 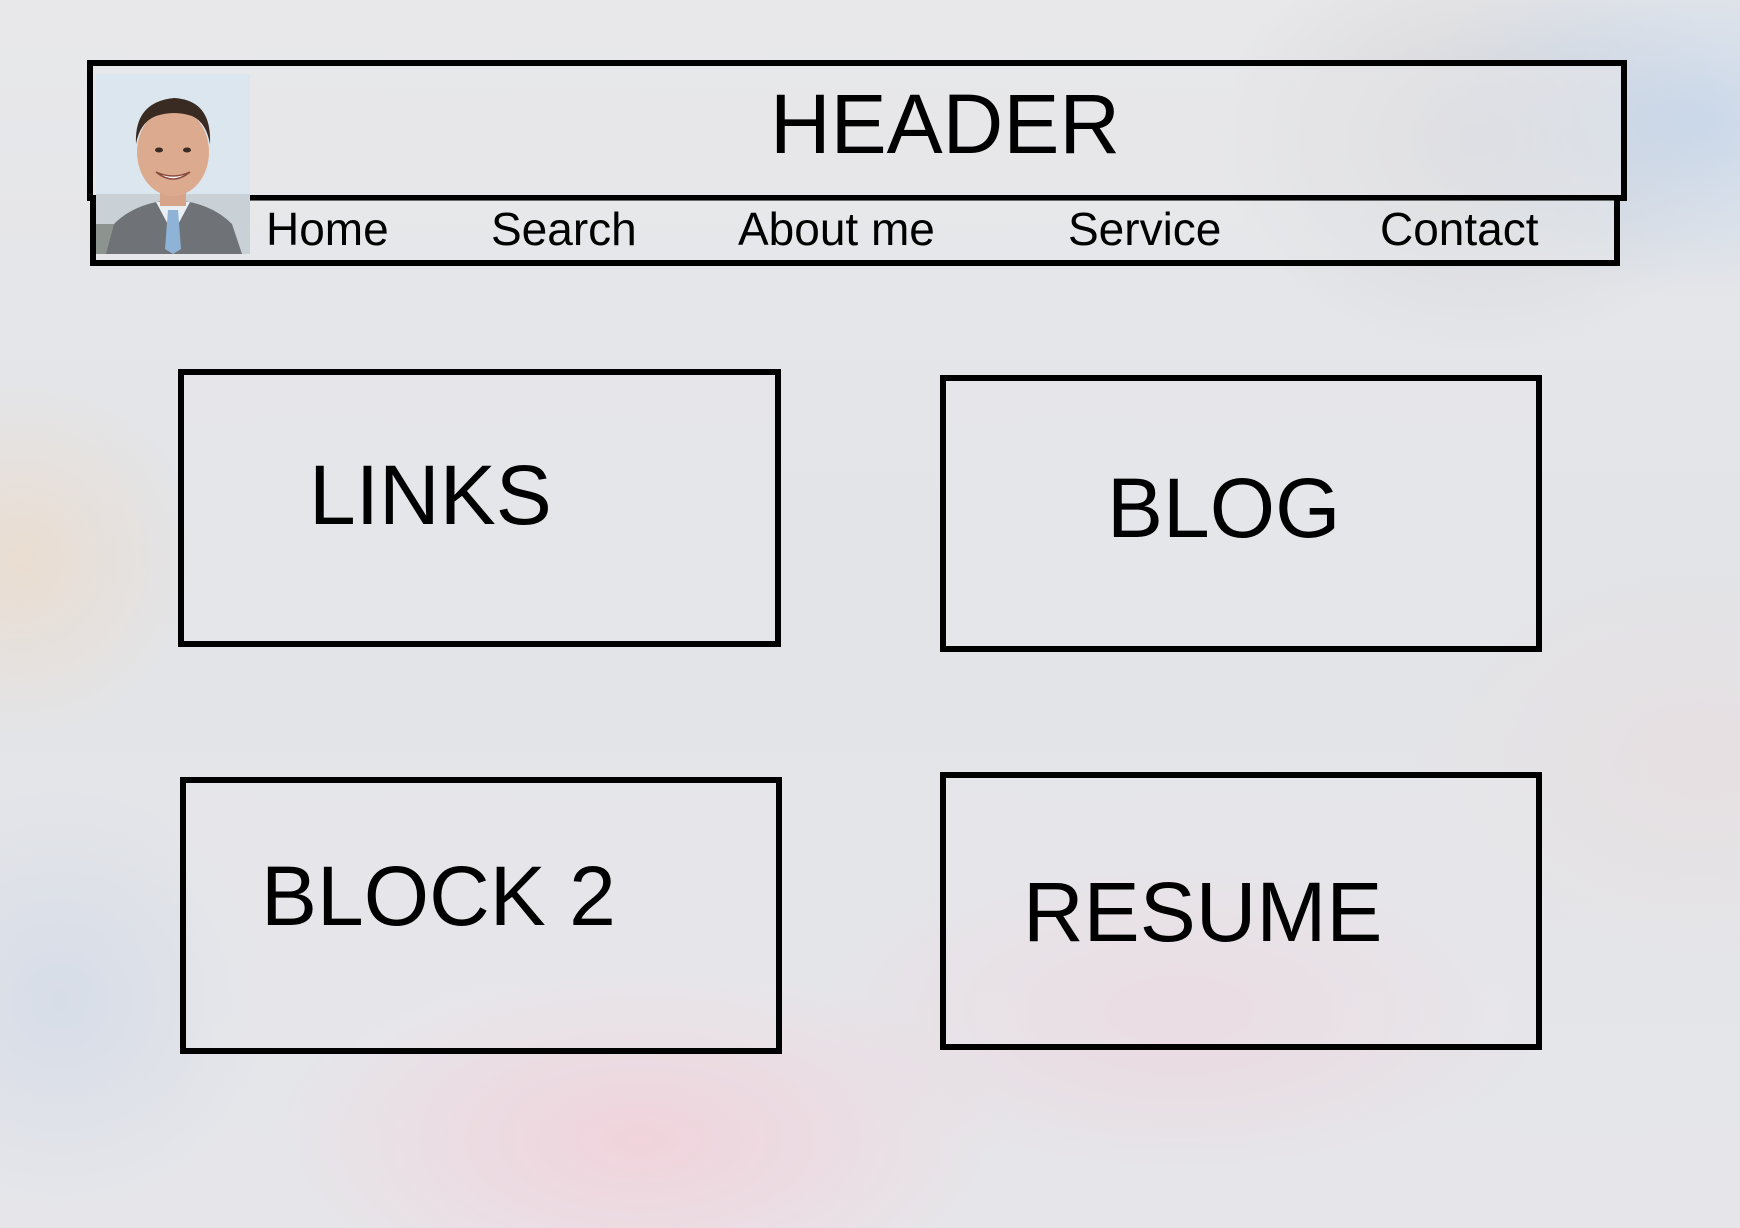 What do you see at coordinates (945, 124) in the screenshot?
I see `header-title: HEADER` at bounding box center [945, 124].